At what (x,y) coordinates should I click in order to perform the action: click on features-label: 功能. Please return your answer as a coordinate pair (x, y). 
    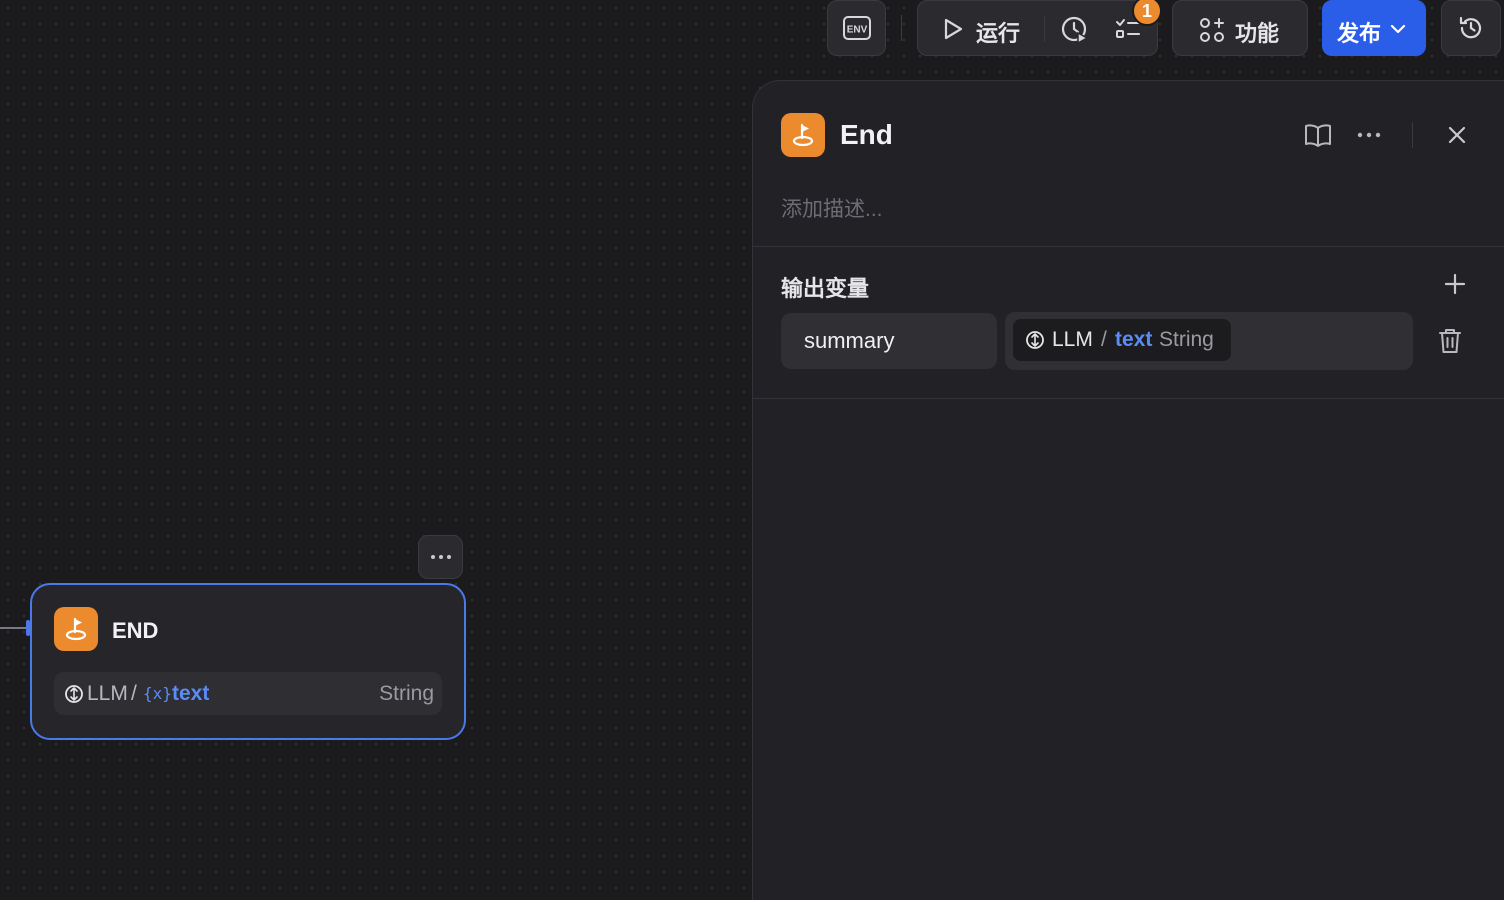
    Looking at the image, I should click on (1257, 33).